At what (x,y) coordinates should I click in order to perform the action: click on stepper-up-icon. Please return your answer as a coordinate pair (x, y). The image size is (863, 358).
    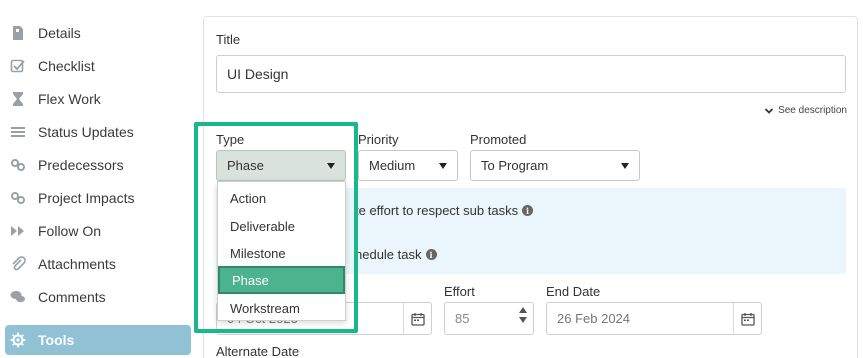
    Looking at the image, I should click on (523, 310).